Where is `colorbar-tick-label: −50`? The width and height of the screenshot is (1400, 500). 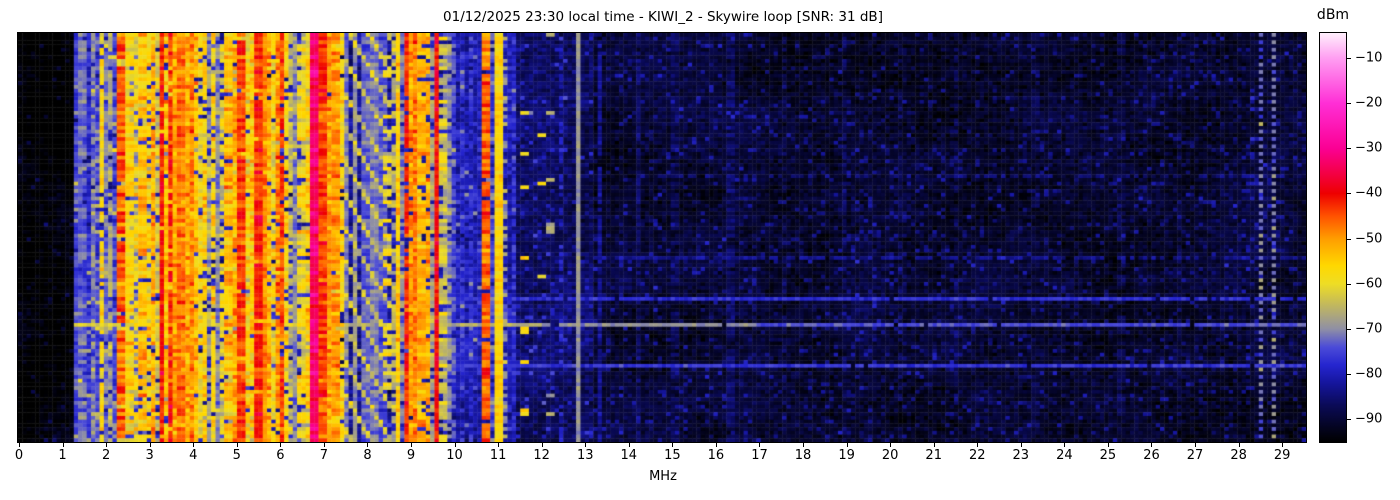 colorbar-tick-label: −50 is located at coordinates (1369, 239).